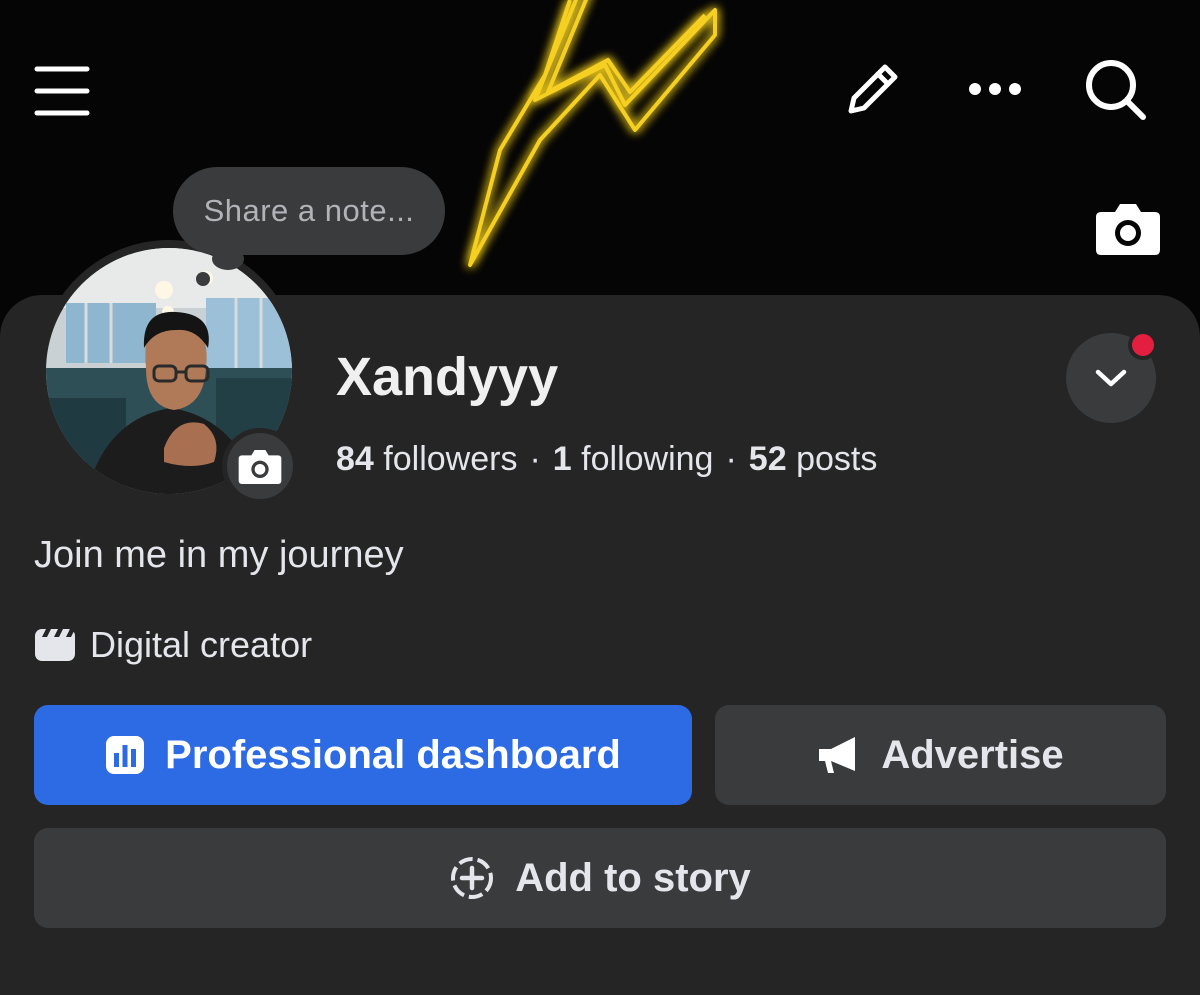 This screenshot has height=995, width=1200. I want to click on advertise-label: Advertise, so click(972, 754).